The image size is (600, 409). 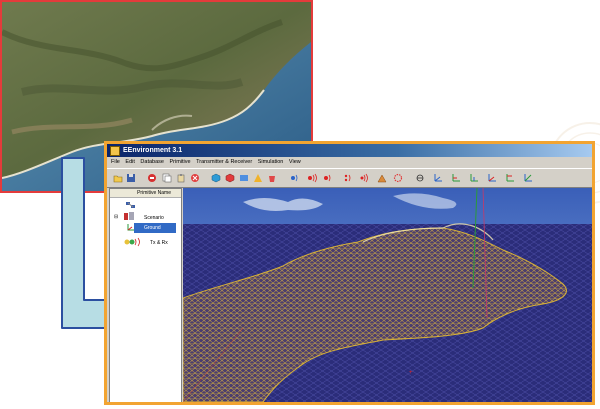 What do you see at coordinates (382, 178) in the screenshot?
I see `grid-icon` at bounding box center [382, 178].